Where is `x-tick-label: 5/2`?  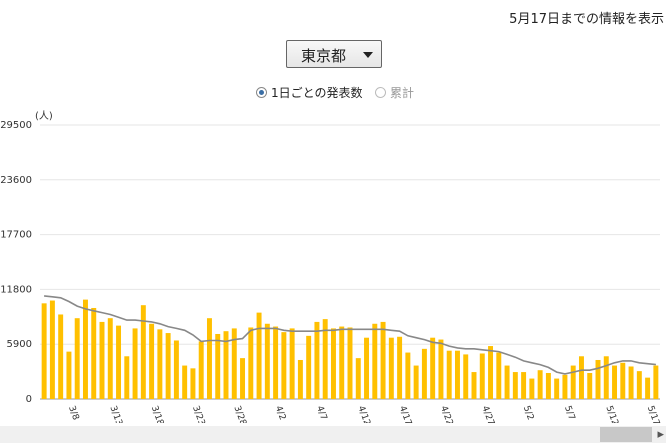 x-tick-label: 5/2 is located at coordinates (528, 413).